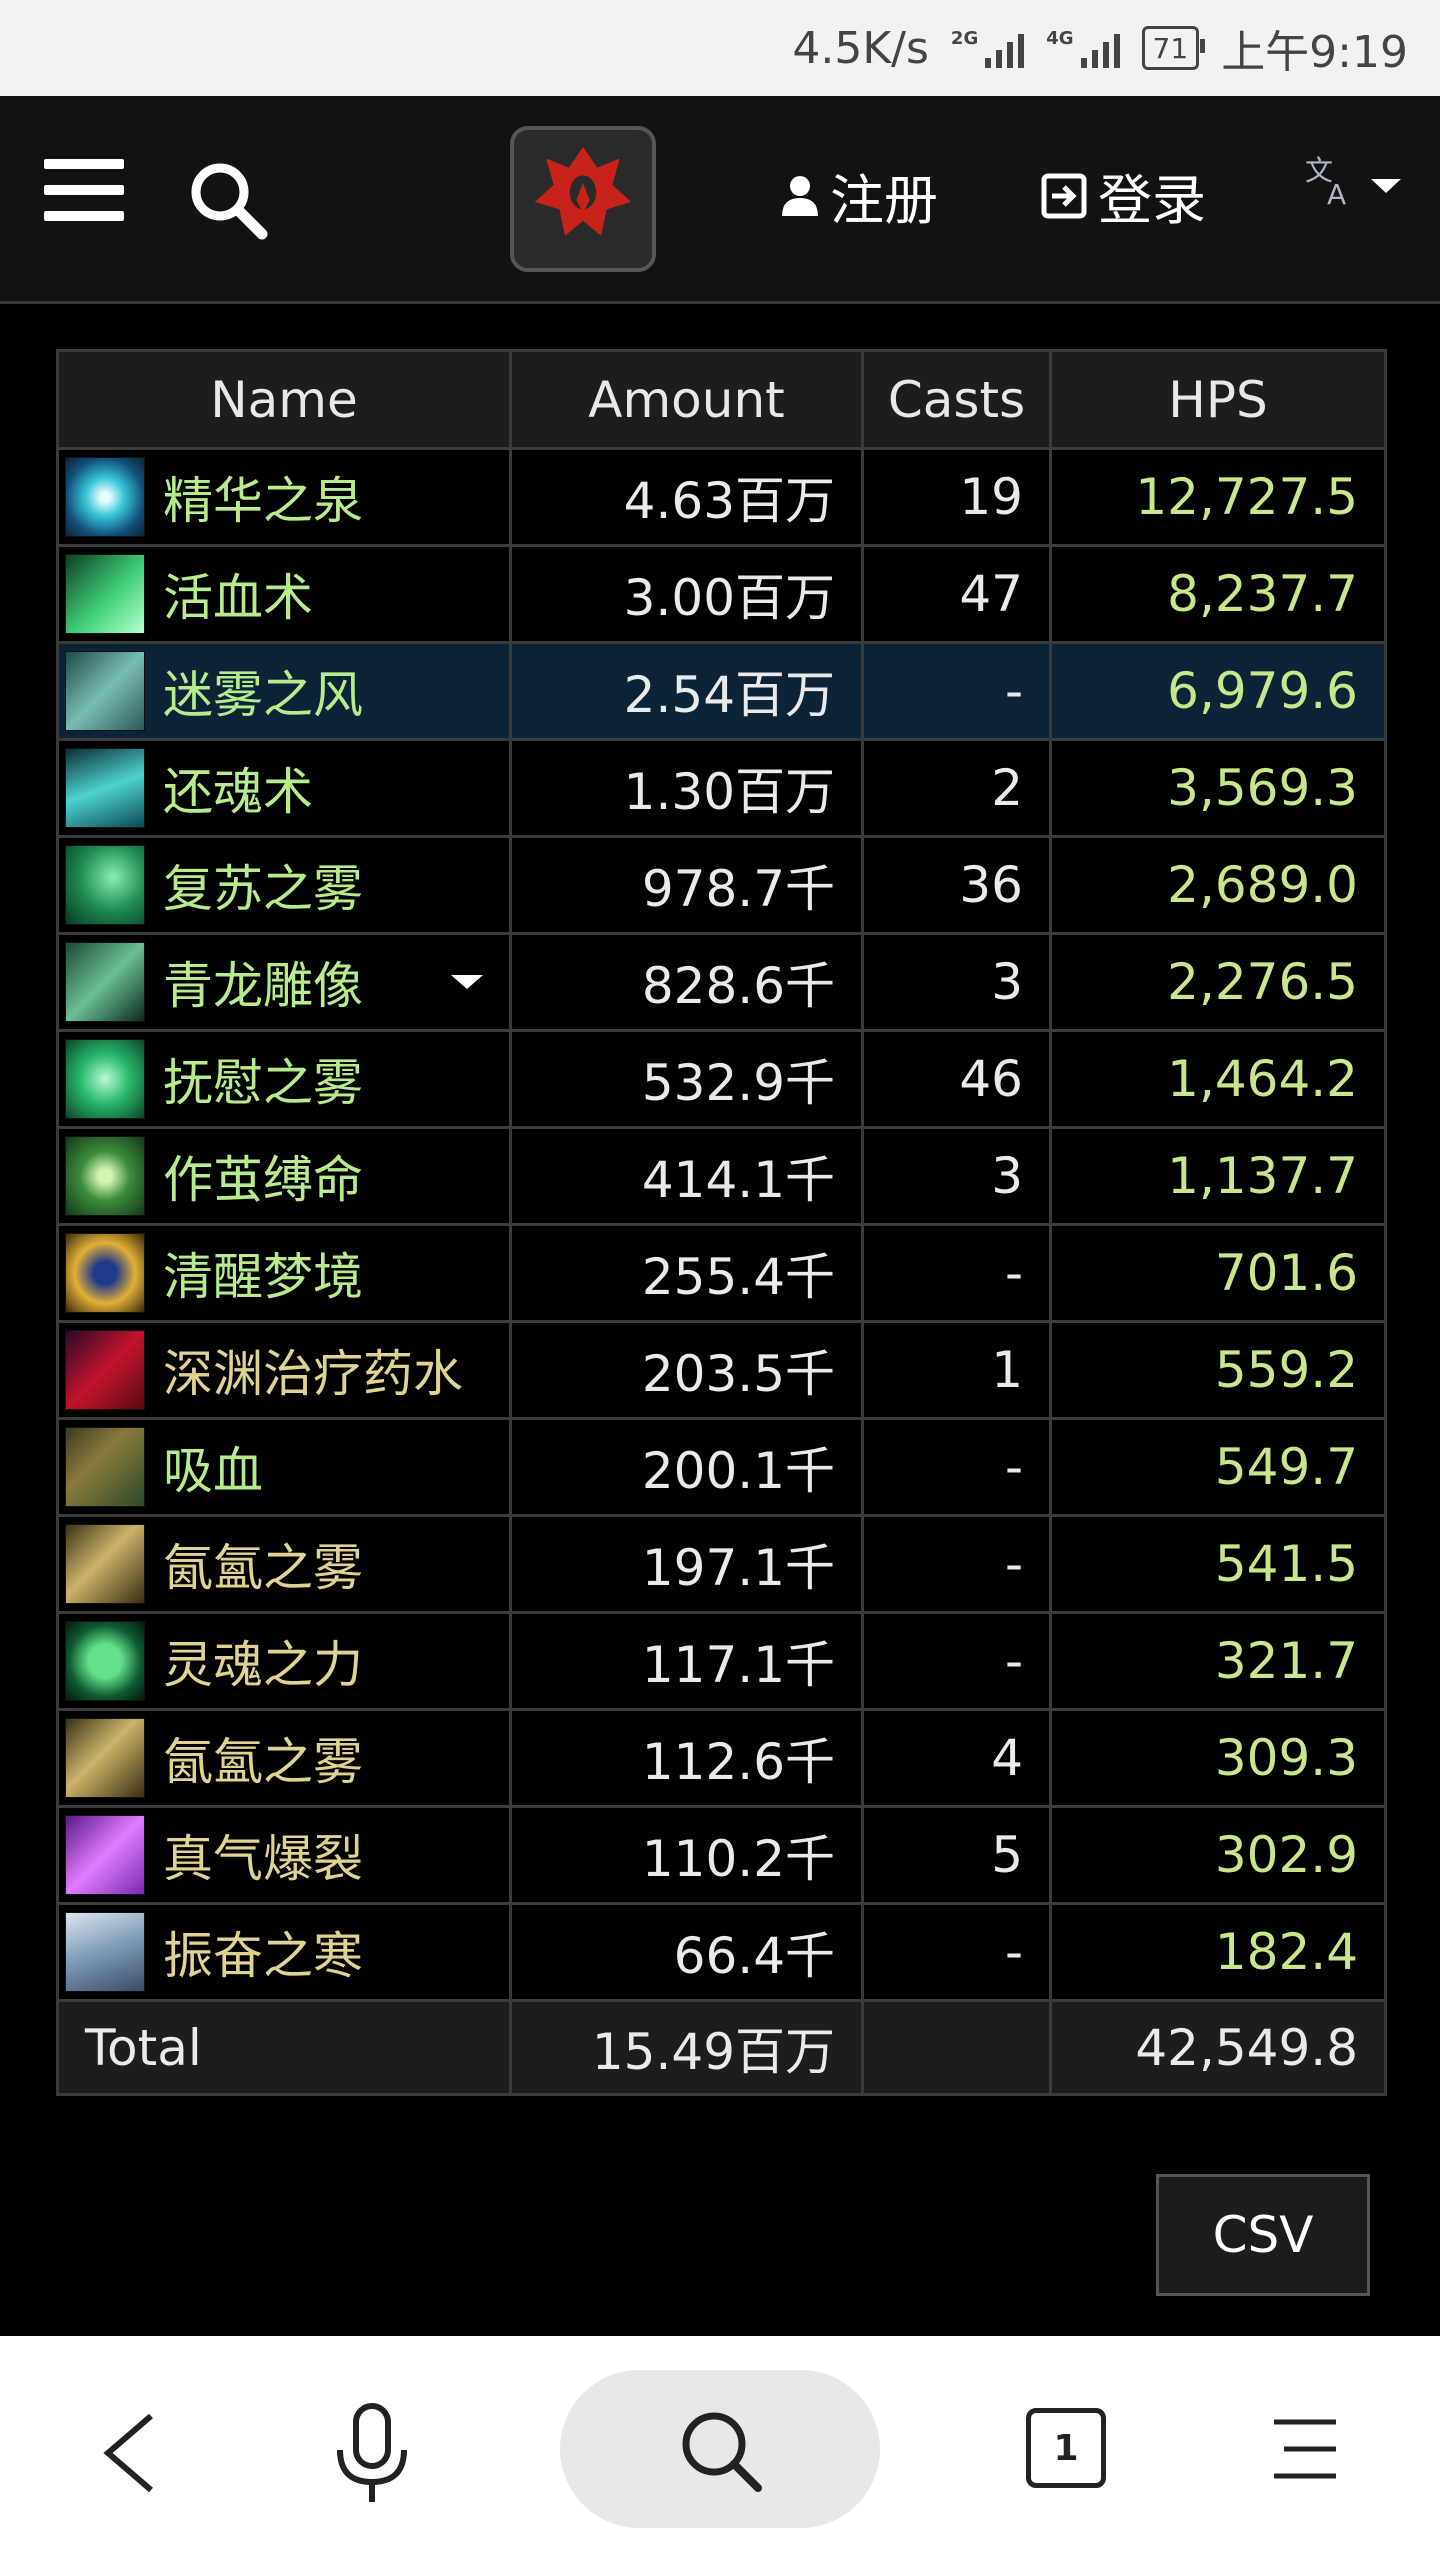 The height and width of the screenshot is (2560, 1440). I want to click on register-link: 注册, so click(859, 195).